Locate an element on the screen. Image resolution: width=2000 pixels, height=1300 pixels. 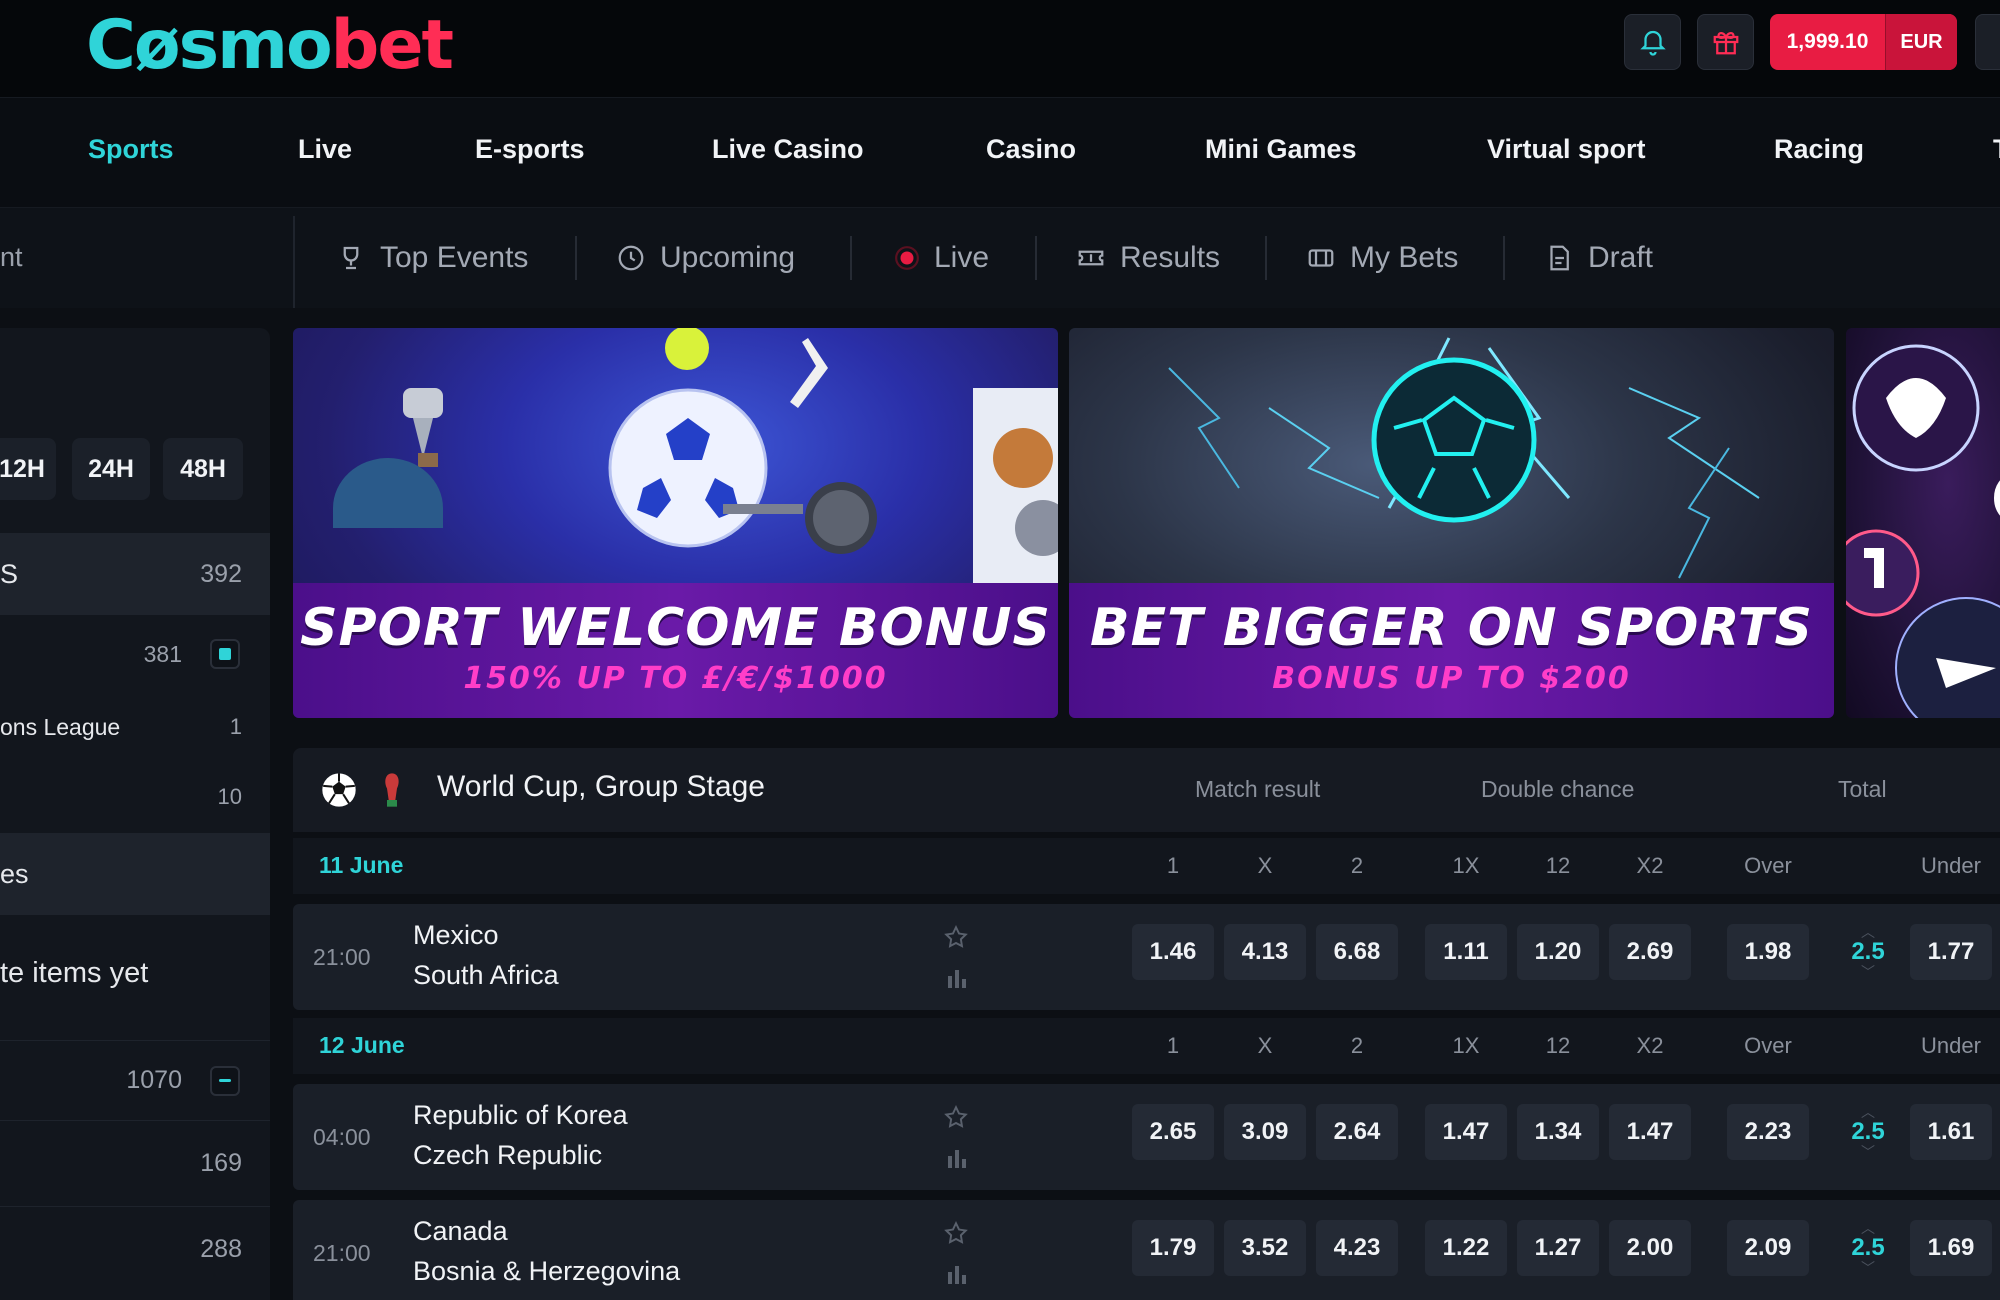
odds-button-1x: 1.11 is located at coordinates (1466, 952).